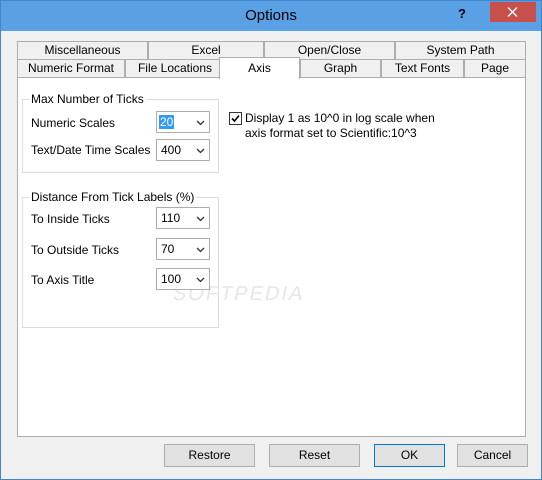  I want to click on tab-label: Excel, so click(206, 50).